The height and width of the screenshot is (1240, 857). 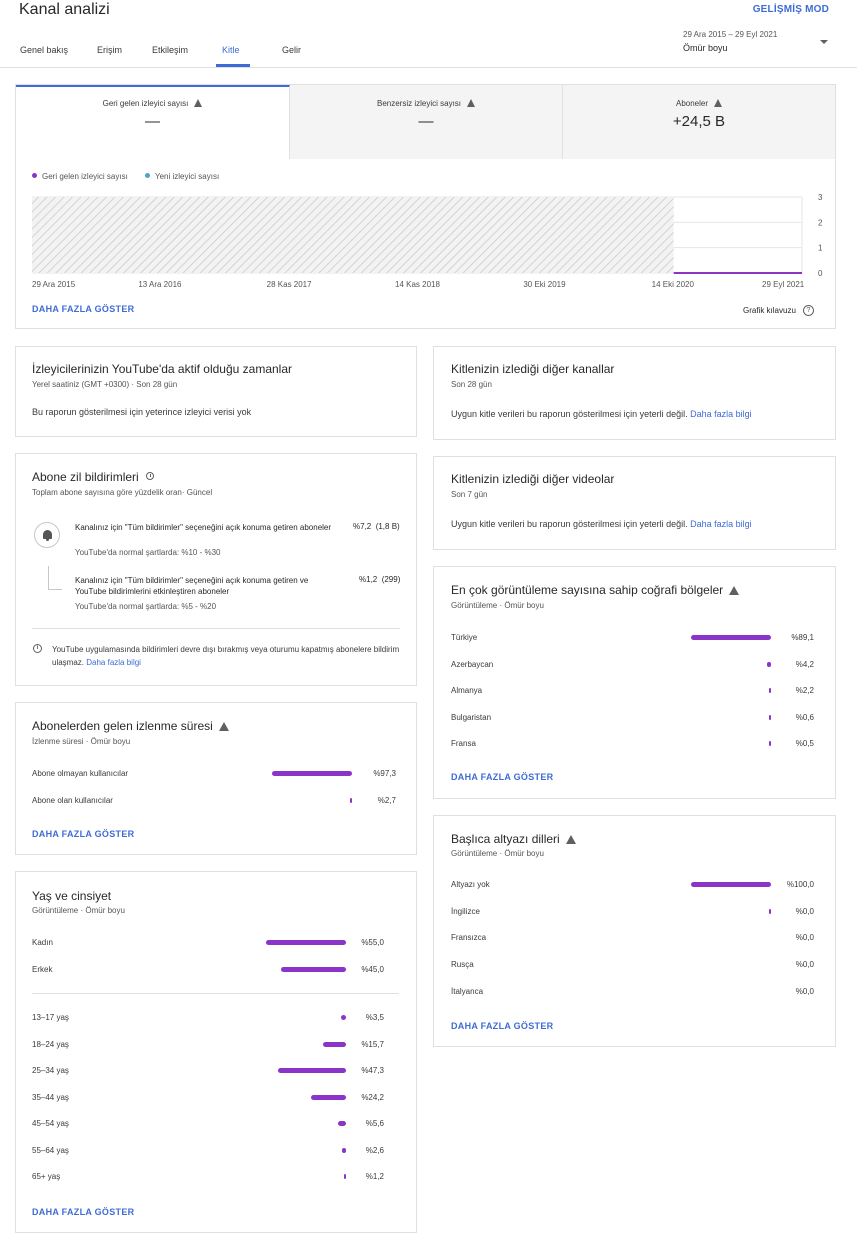 What do you see at coordinates (50, 1123) in the screenshot?
I see `row-label: 45–54 yaş` at bounding box center [50, 1123].